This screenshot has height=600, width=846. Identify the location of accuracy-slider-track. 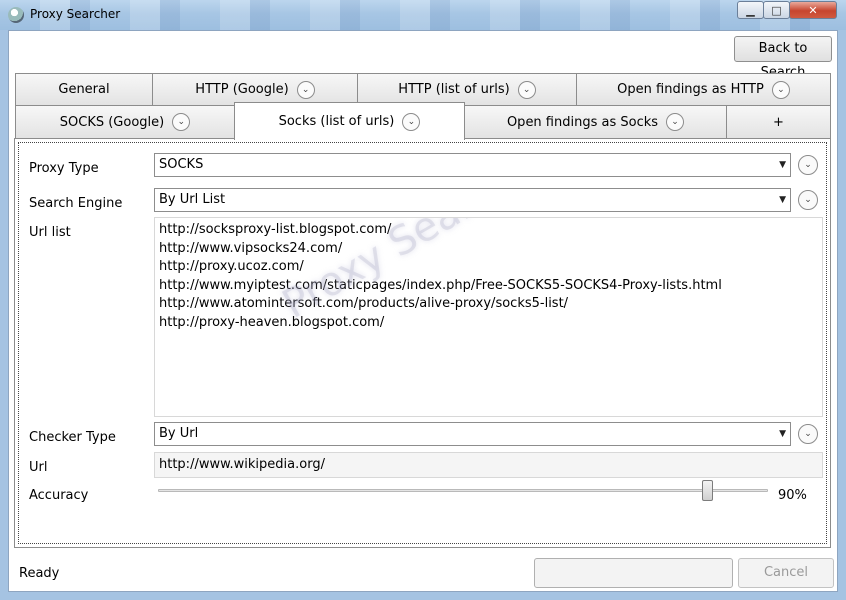
(463, 490).